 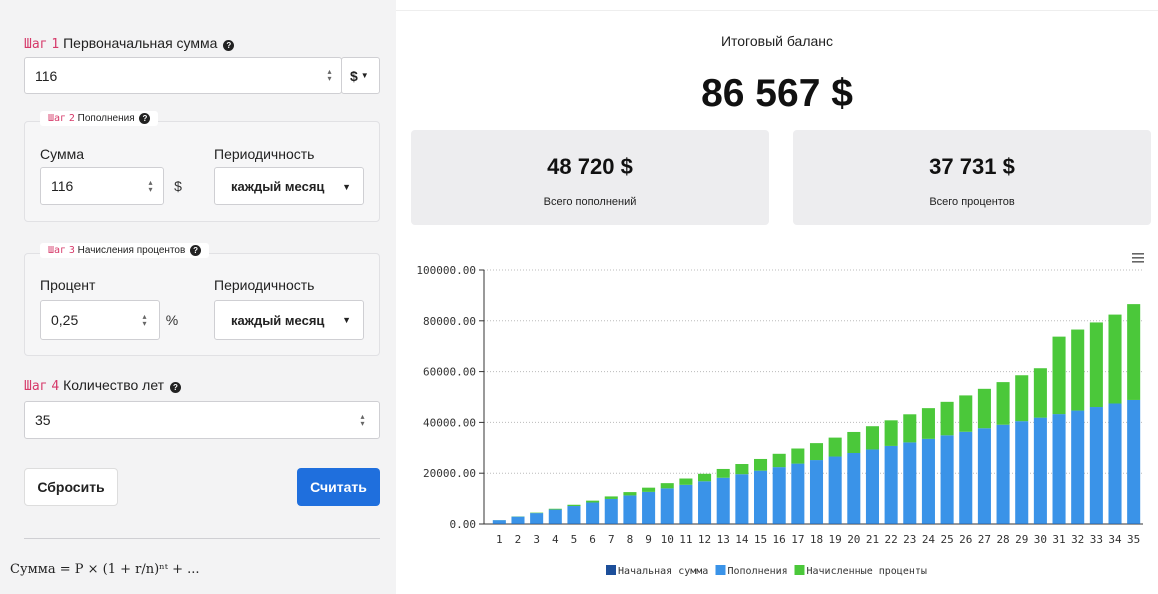 What do you see at coordinates (720, 570) in the screenshot?
I see `legend-deposits-swatch` at bounding box center [720, 570].